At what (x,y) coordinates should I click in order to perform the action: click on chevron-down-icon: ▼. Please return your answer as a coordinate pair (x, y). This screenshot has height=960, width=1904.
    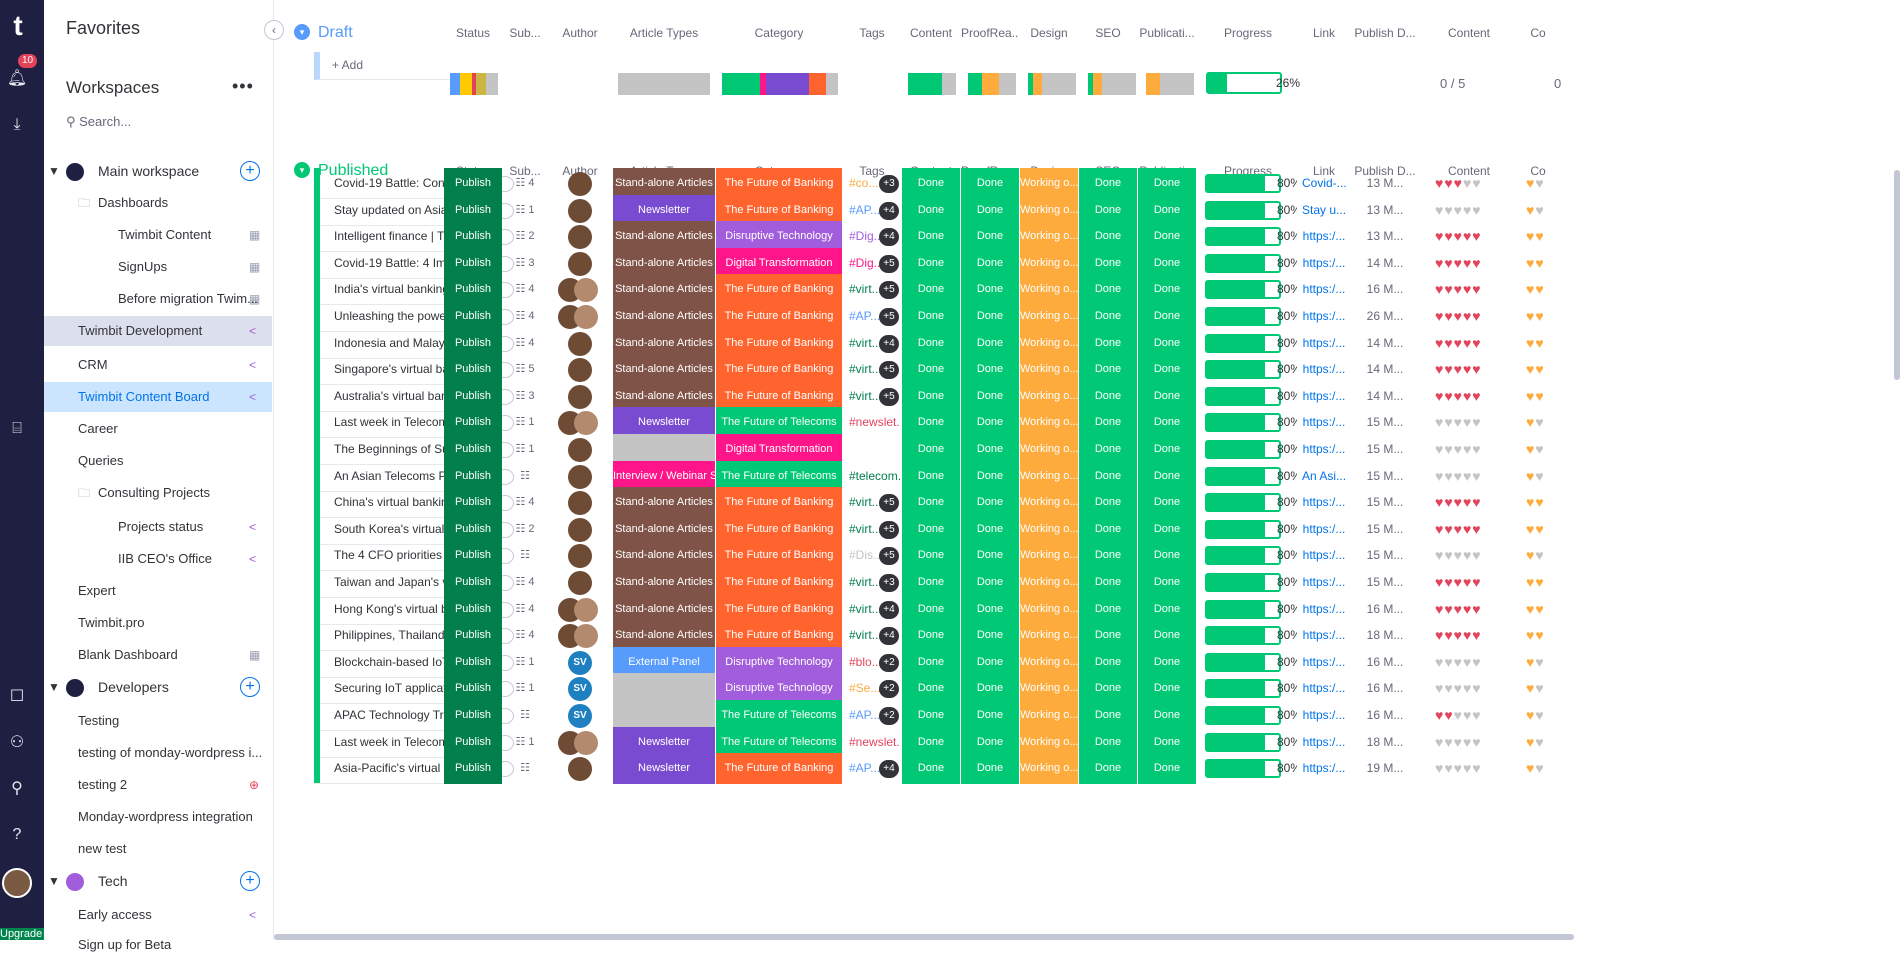
    Looking at the image, I should click on (54, 881).